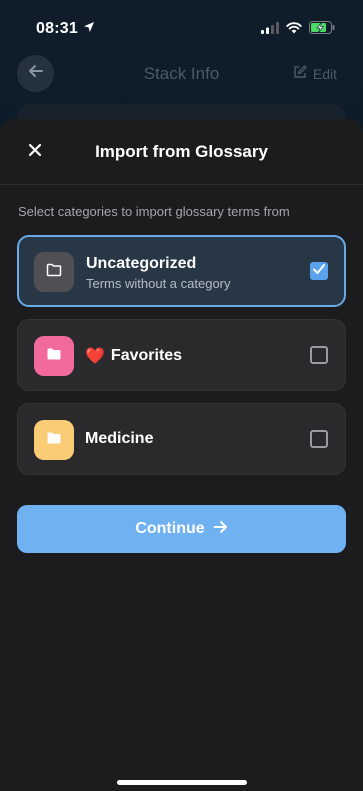  Describe the element at coordinates (89, 29) in the screenshot. I see `location-arrow-icon` at that location.